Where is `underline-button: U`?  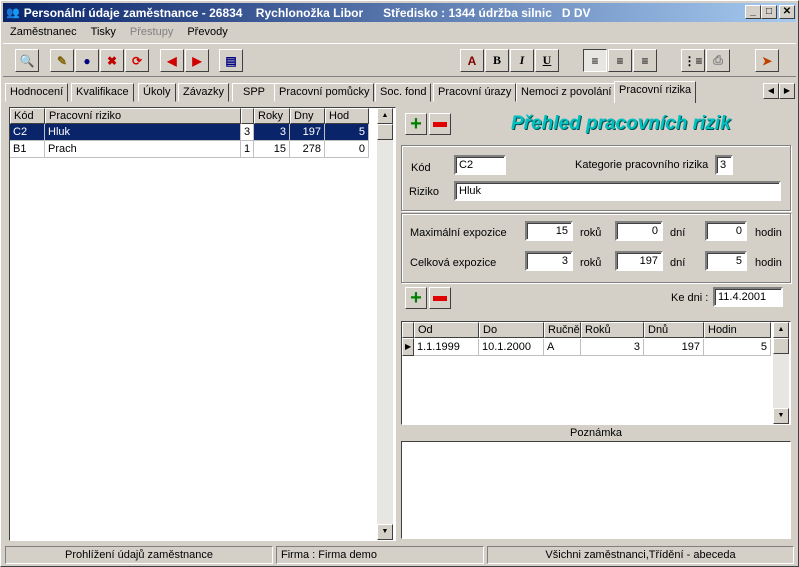
underline-button: U is located at coordinates (547, 60).